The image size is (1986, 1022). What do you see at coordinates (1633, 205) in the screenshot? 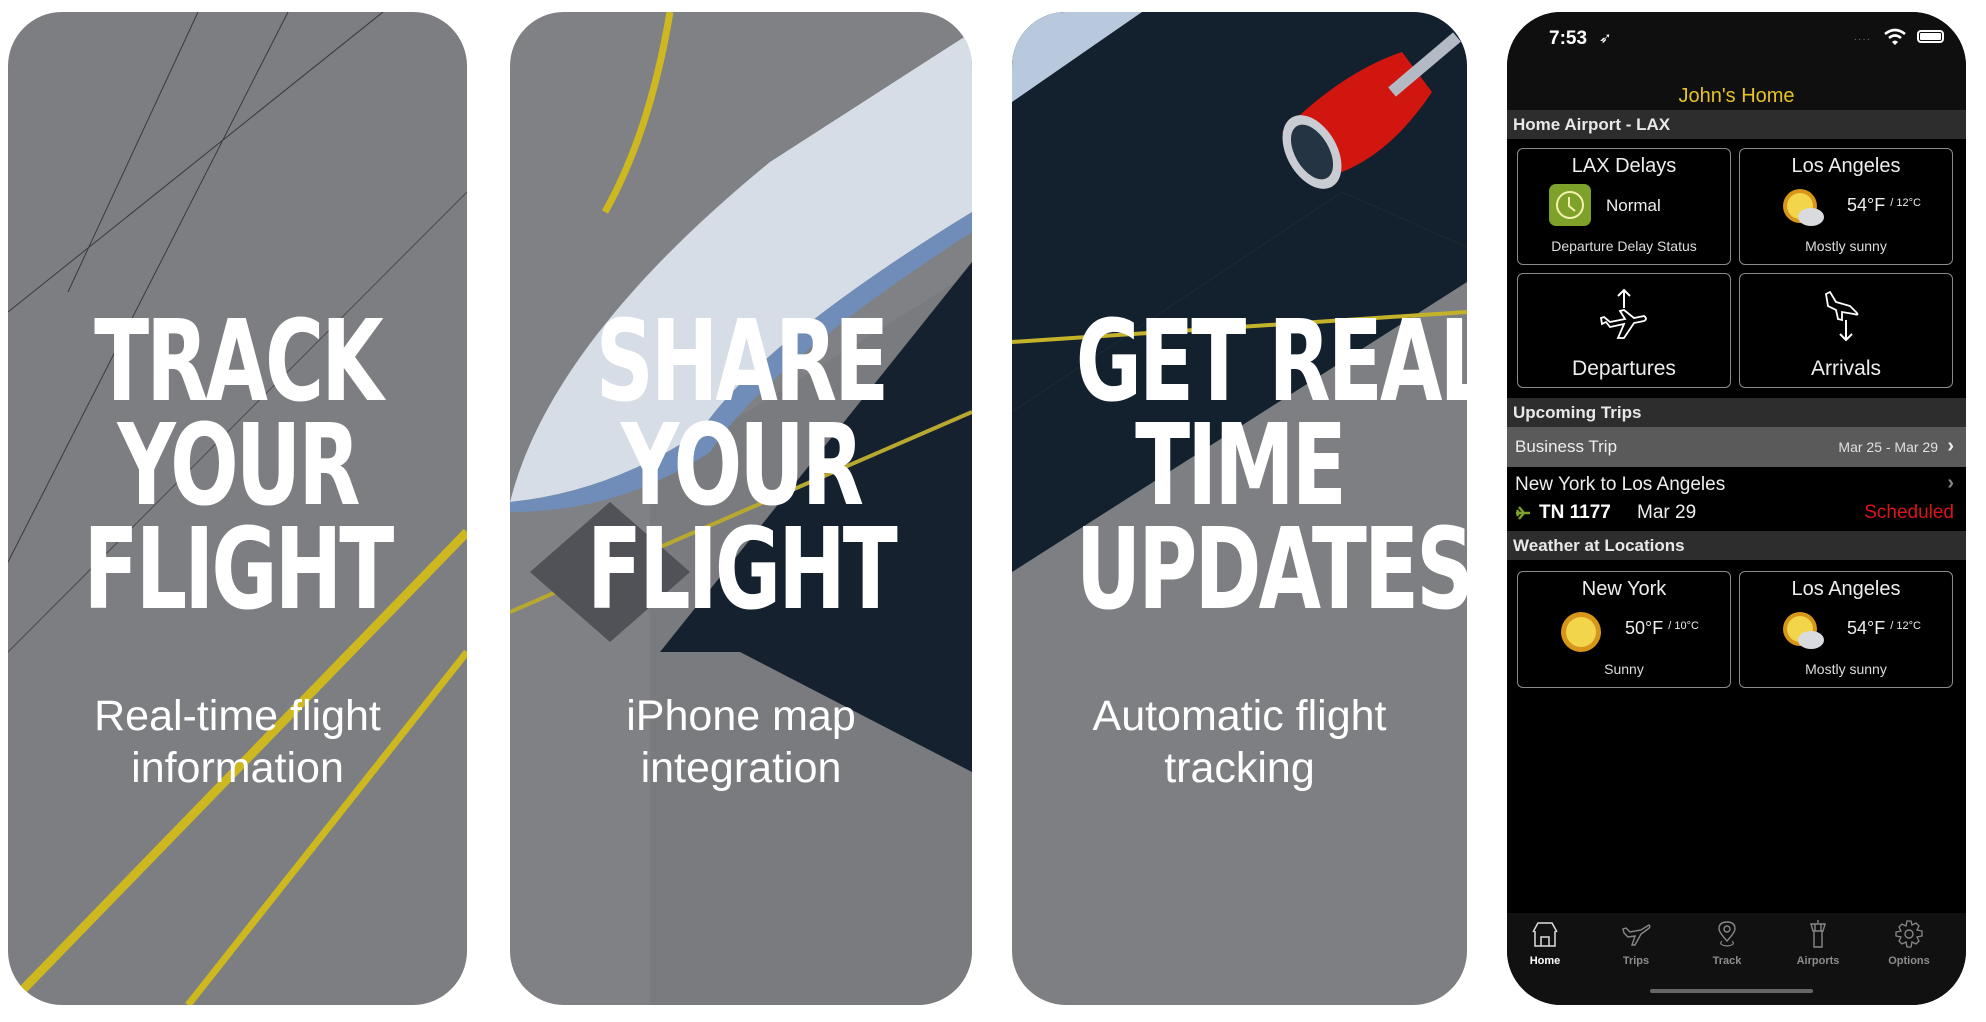
I see `delay-status: Normal` at bounding box center [1633, 205].